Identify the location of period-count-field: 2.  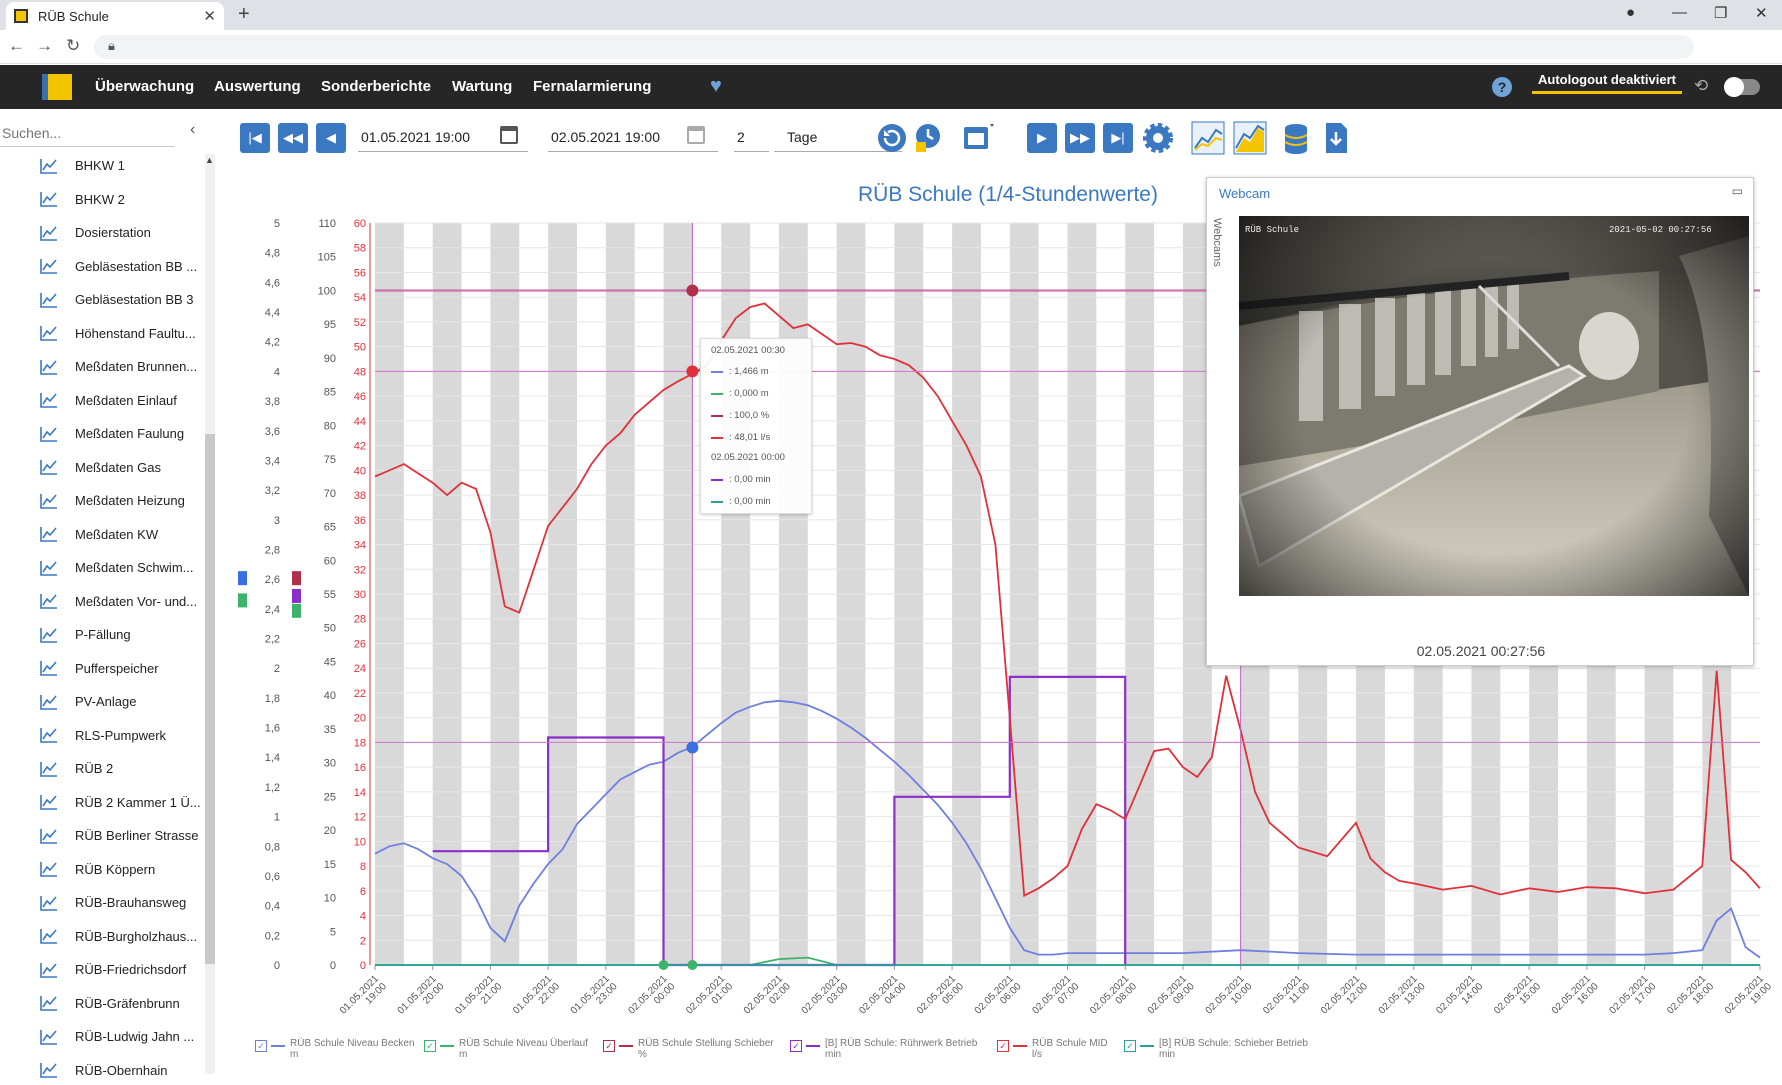
(751, 137).